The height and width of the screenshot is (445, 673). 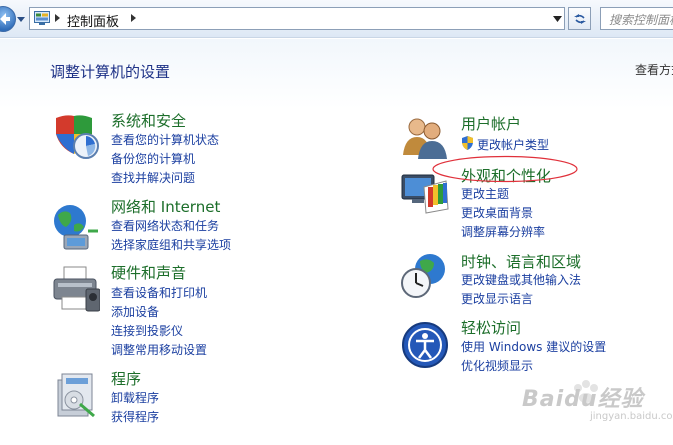 I want to click on link-get-programs: 获得程序, so click(x=135, y=416).